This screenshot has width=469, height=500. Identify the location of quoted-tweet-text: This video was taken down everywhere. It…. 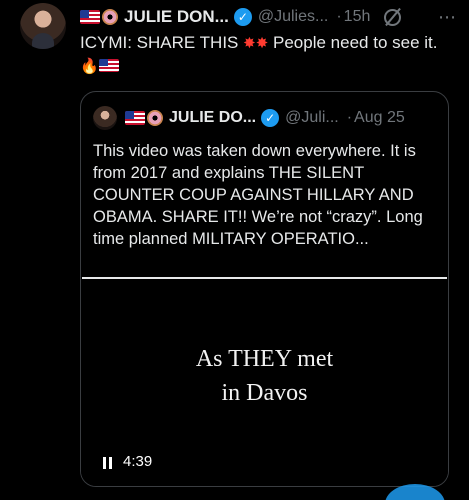
(258, 195).